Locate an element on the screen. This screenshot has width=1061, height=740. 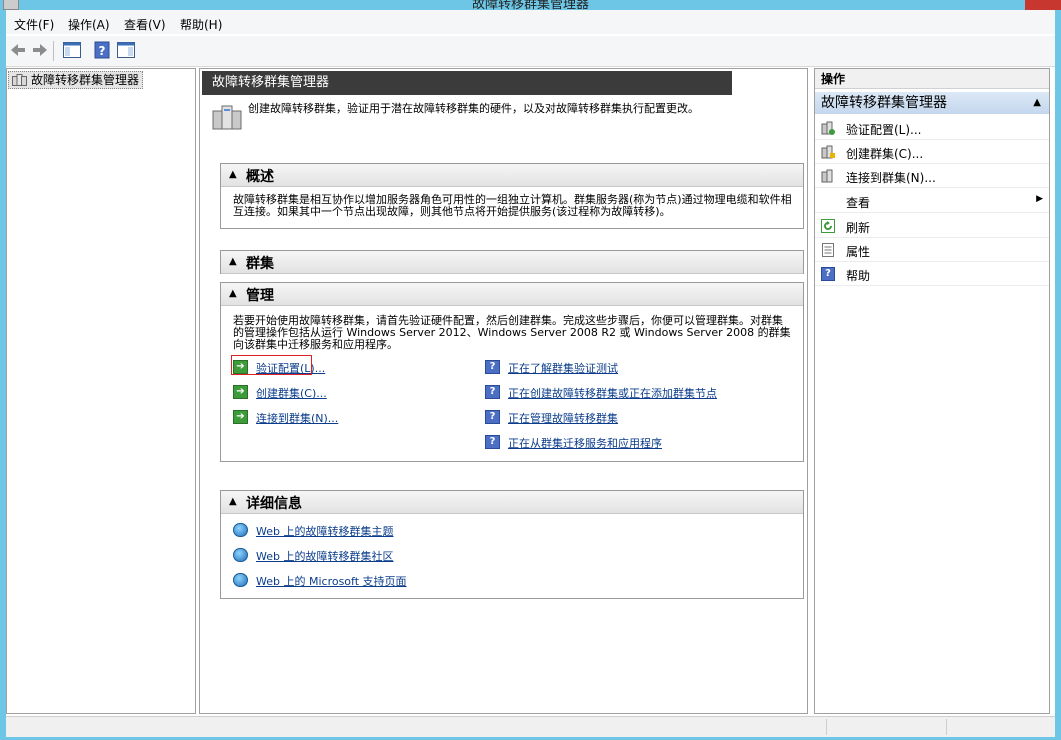
clusters-section-header: ▲ 群集 is located at coordinates (512, 262).